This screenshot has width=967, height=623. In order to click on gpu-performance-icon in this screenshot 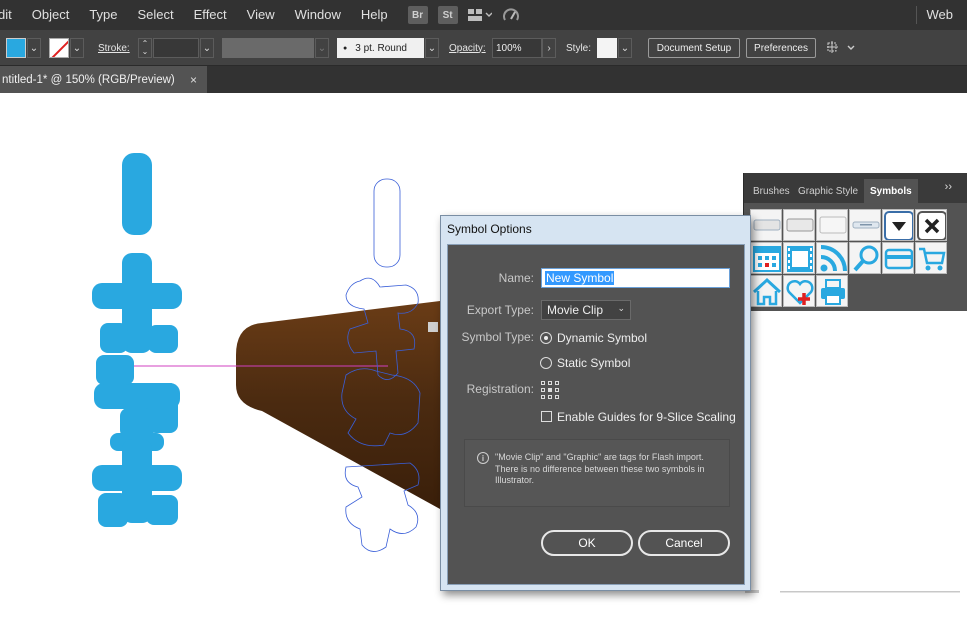, I will do `click(511, 15)`.